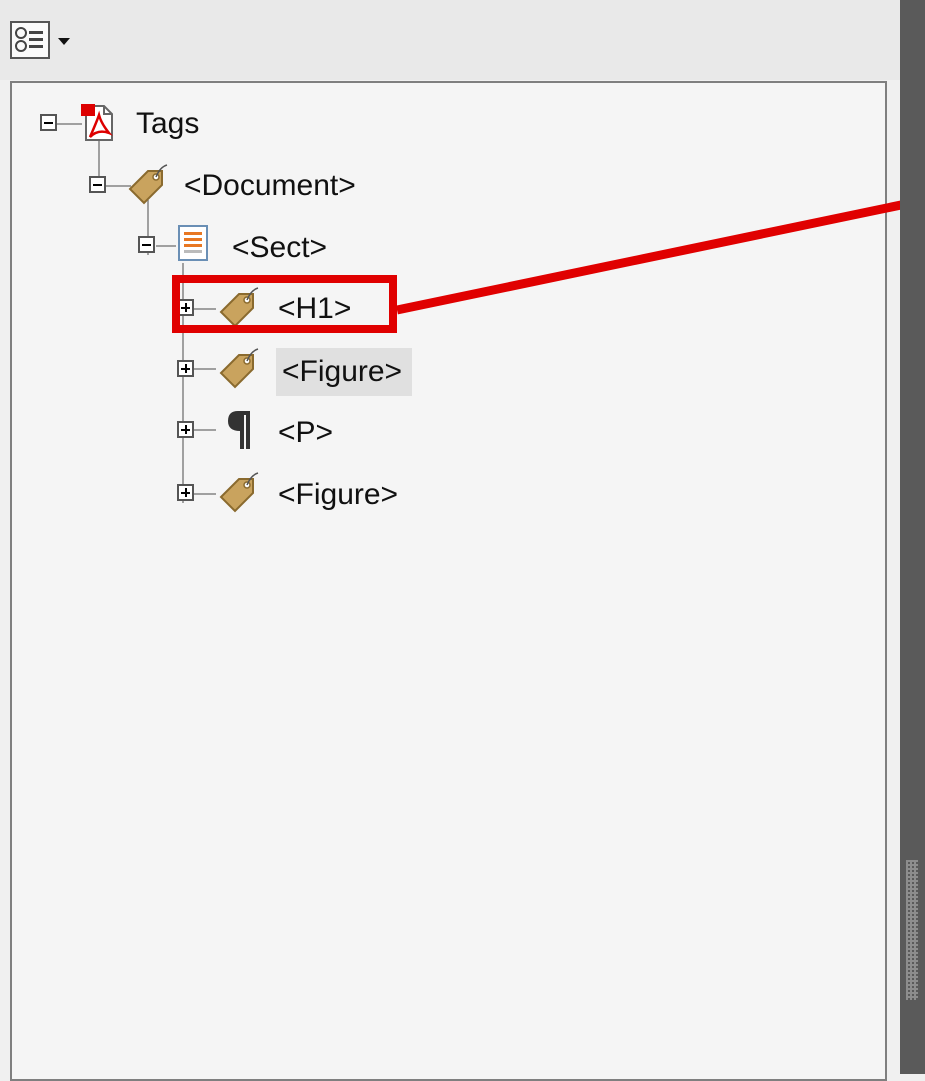 This screenshot has height=1081, width=925. I want to click on collapse-tags-toggle, so click(48, 122).